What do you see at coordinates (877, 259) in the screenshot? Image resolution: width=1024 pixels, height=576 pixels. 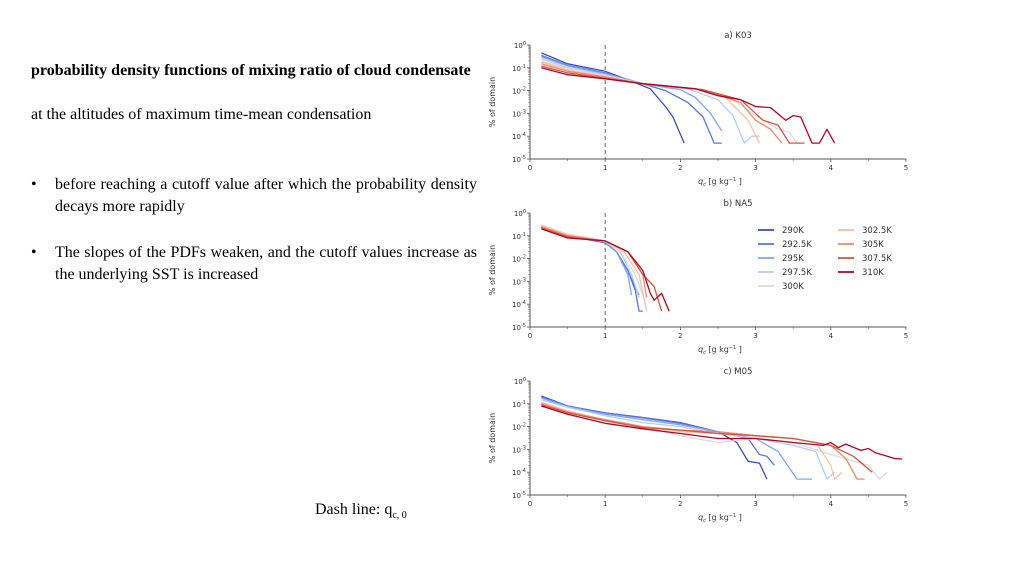 I see `legend-label: 307.5K` at bounding box center [877, 259].